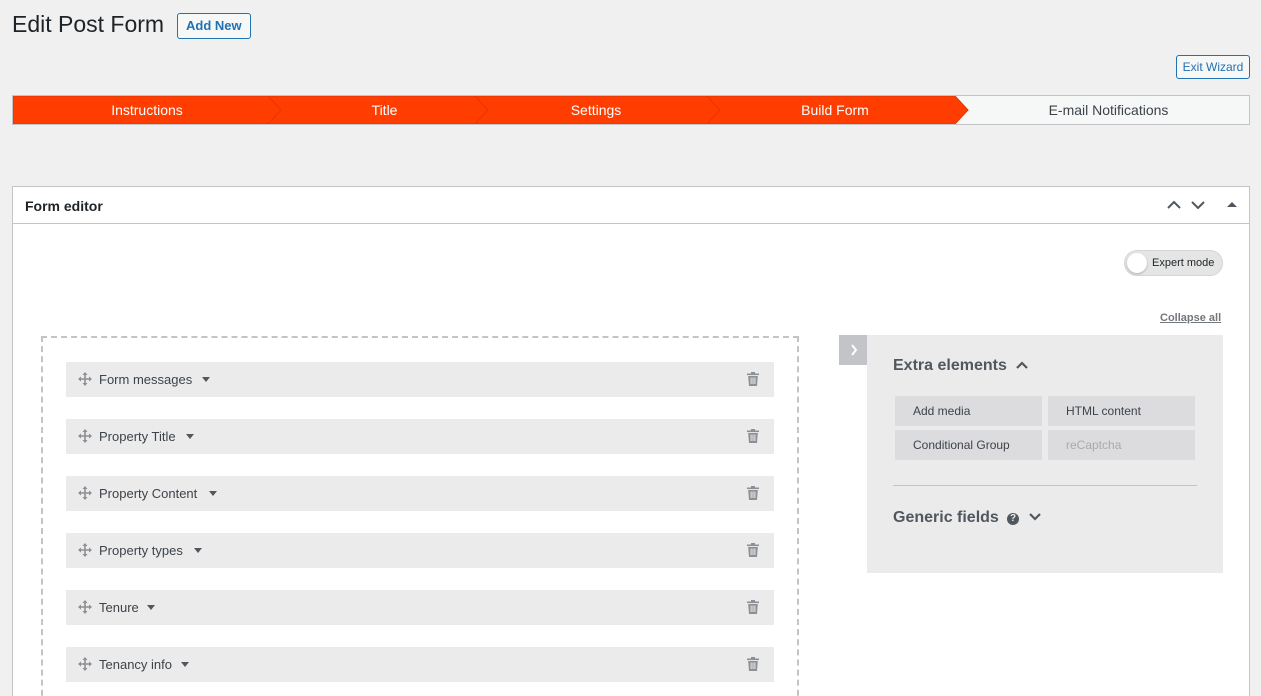 The height and width of the screenshot is (696, 1261). Describe the element at coordinates (420, 436) in the screenshot. I see `field-row: Property Title` at that location.